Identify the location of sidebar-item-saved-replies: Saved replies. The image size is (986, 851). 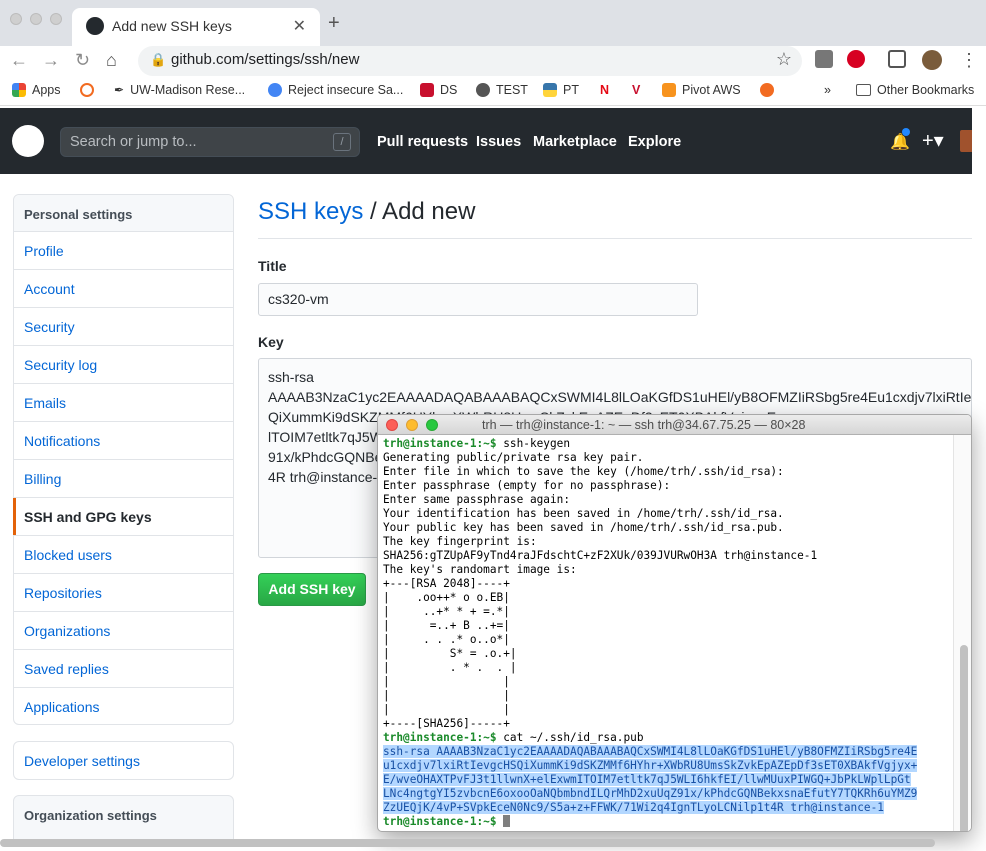
(123, 669).